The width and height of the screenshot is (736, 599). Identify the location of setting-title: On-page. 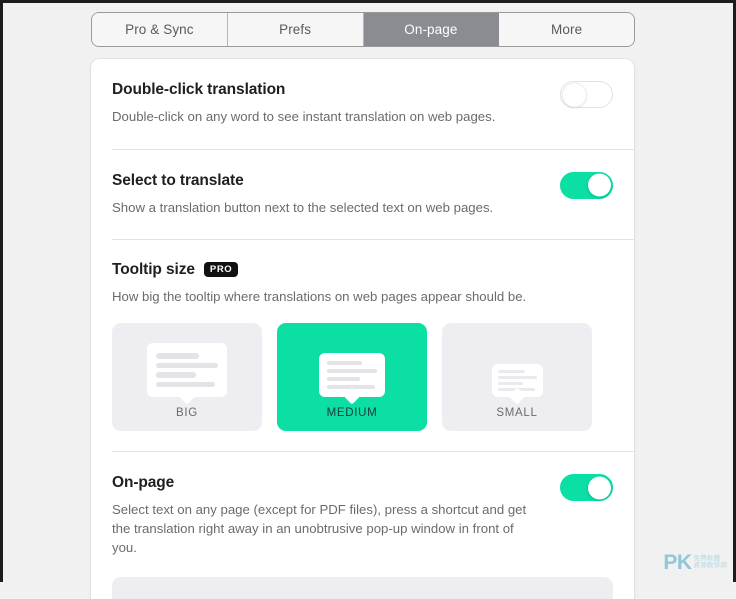
(143, 483).